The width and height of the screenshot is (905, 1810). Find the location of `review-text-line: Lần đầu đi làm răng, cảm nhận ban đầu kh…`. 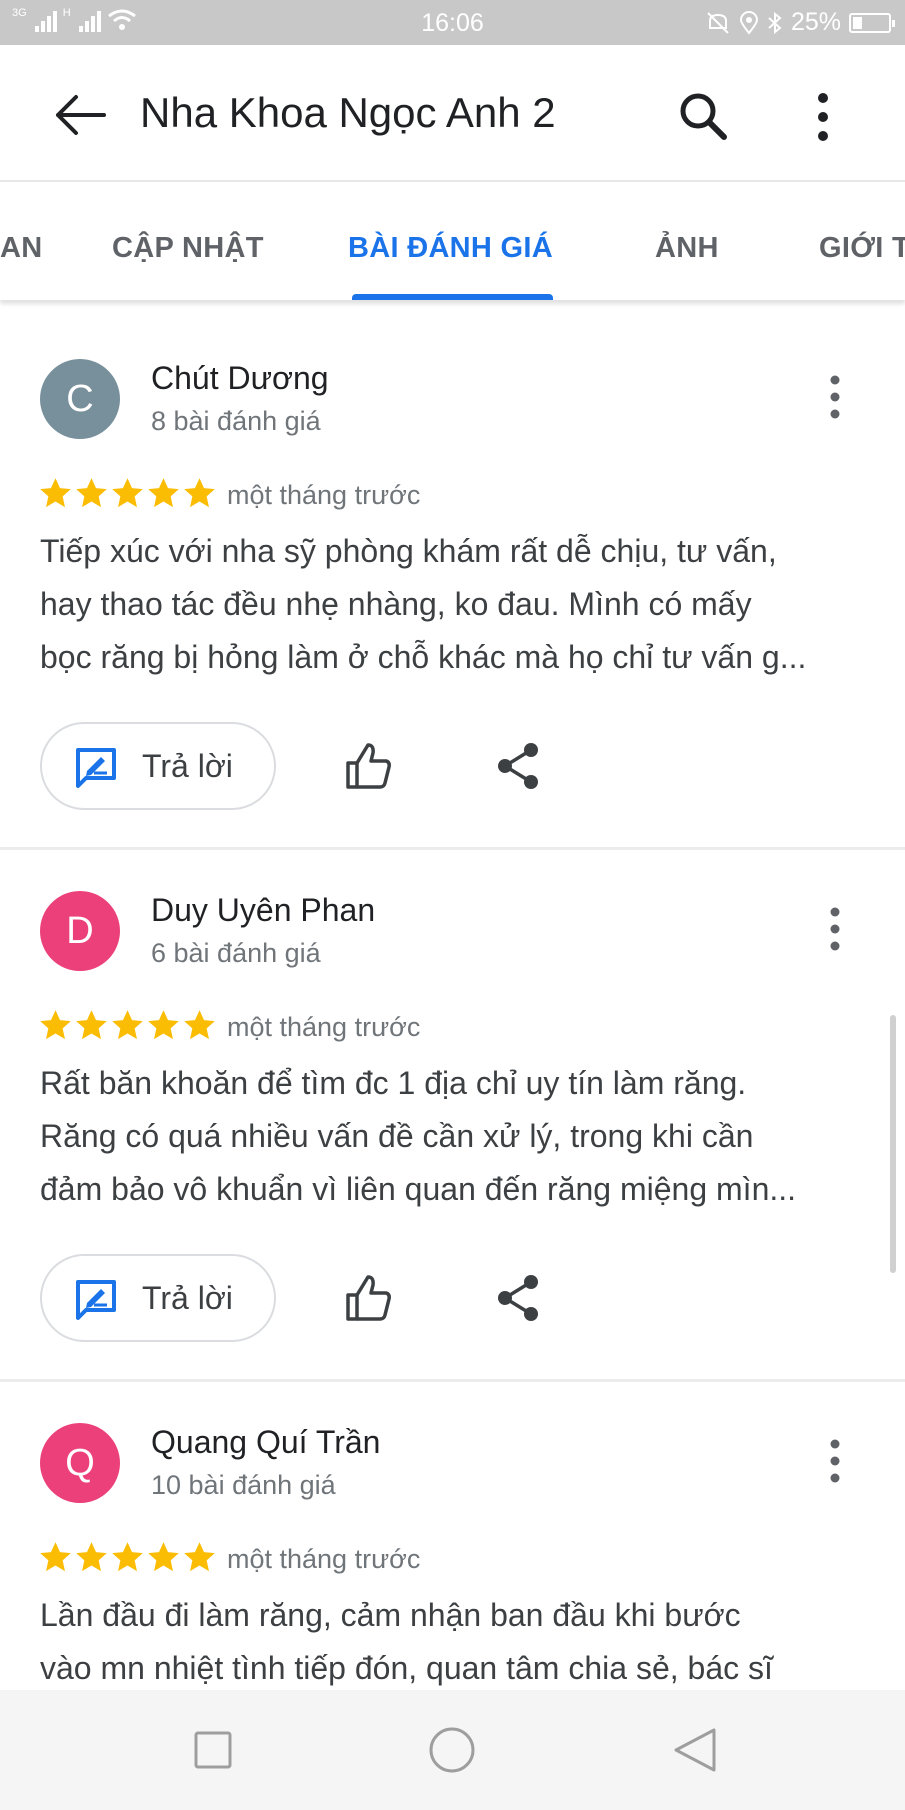

review-text-line: Lần đầu đi làm răng, cảm nhận ban đầu kh… is located at coordinates (390, 1615).